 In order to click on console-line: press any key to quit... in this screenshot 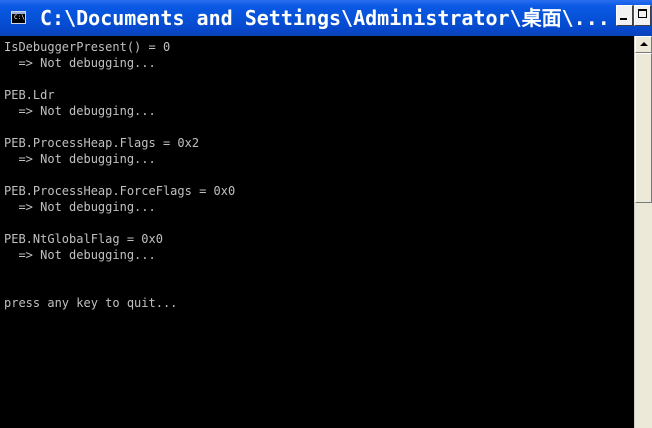, I will do `click(91, 303)`.